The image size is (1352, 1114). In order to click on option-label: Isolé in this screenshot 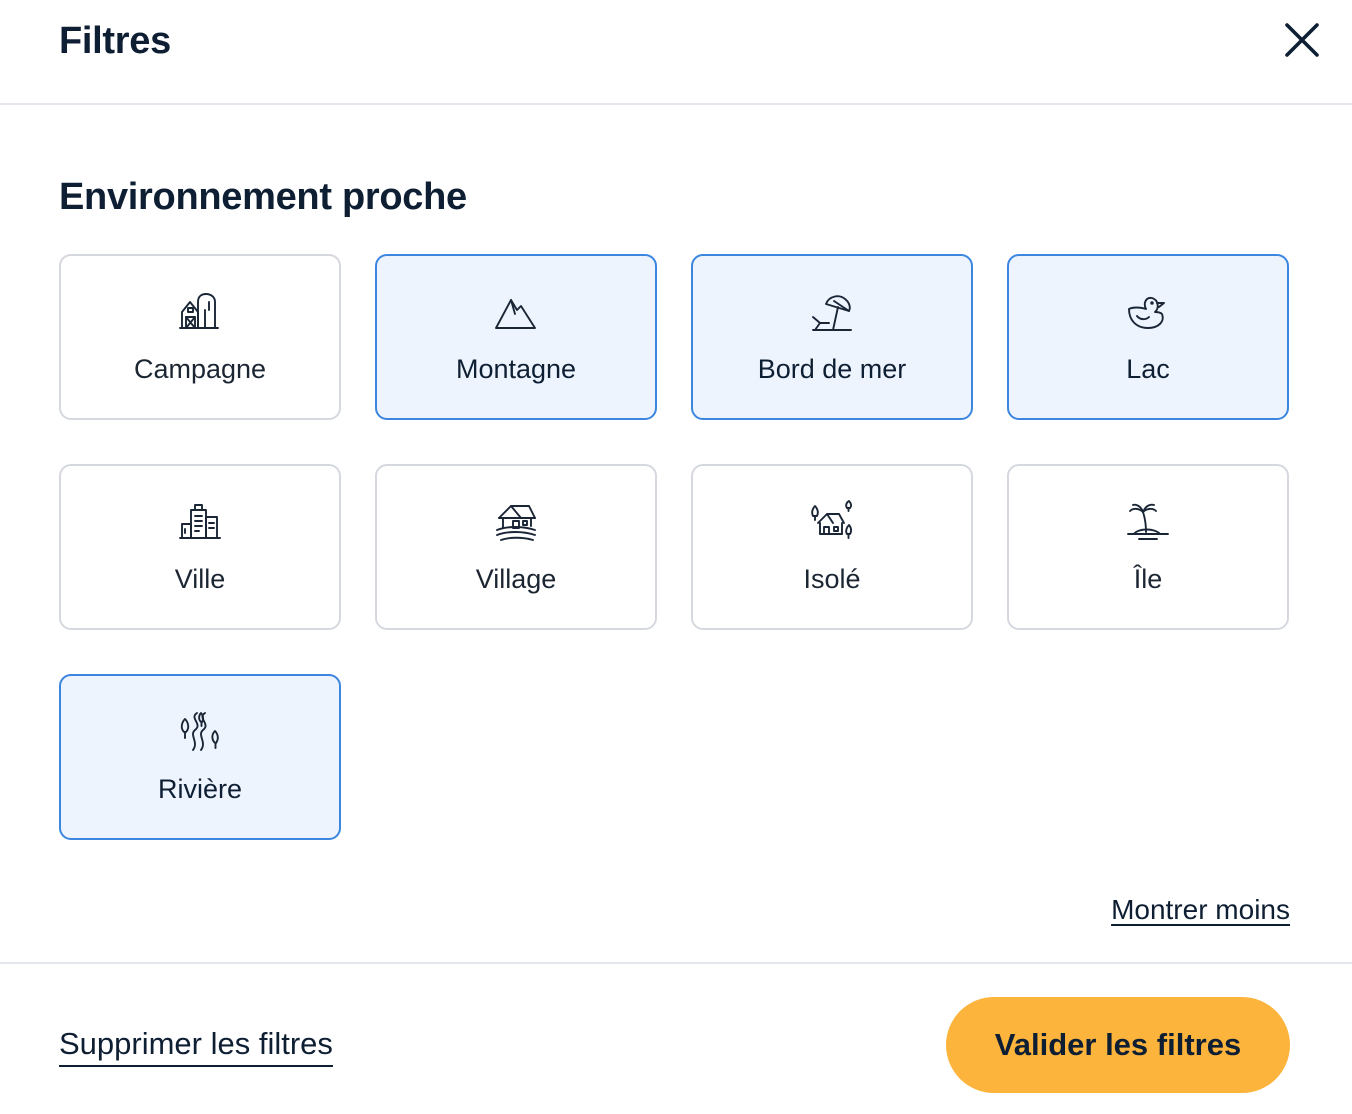, I will do `click(832, 579)`.